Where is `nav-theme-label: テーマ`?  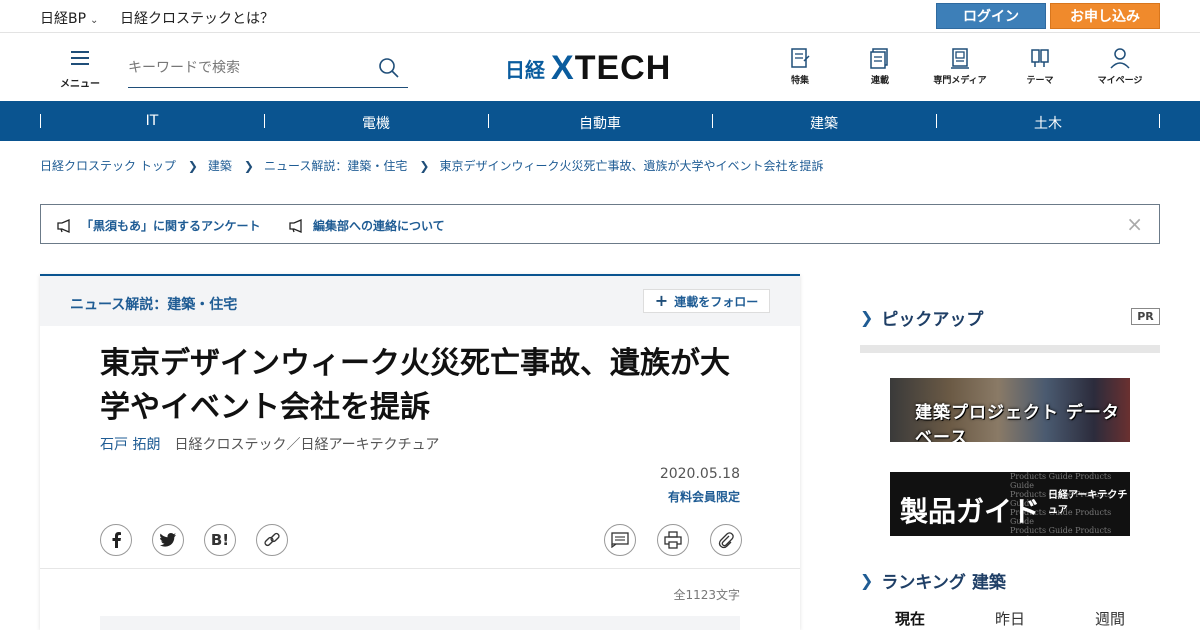 nav-theme-label: テーマ is located at coordinates (1040, 81).